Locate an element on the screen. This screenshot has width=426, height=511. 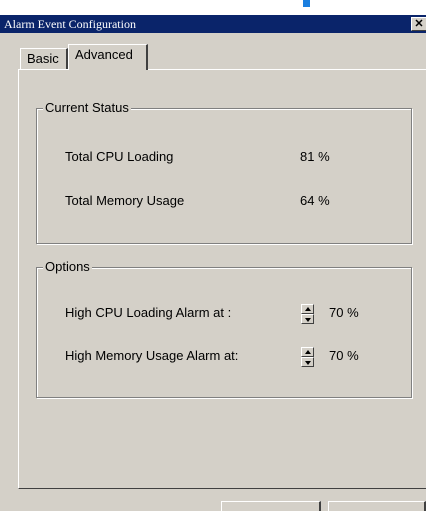
total-memory-usage-value: 64 % is located at coordinates (315, 200).